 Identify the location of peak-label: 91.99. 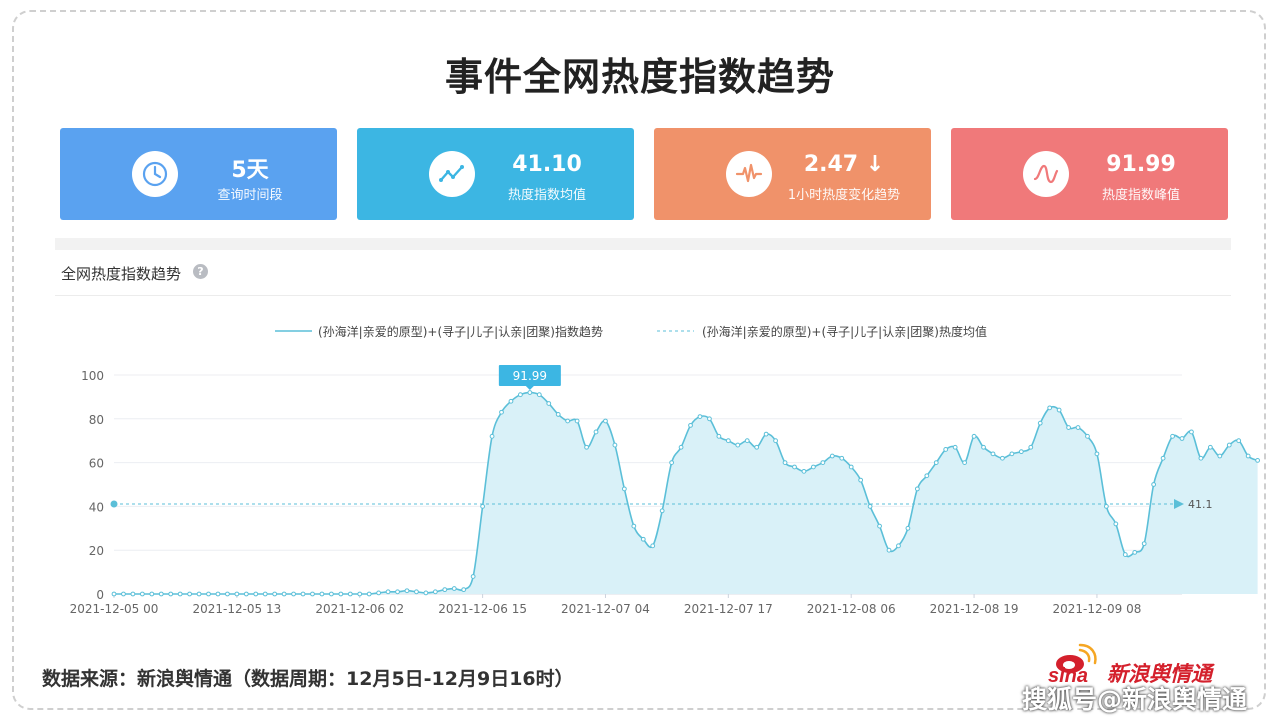
(530, 376).